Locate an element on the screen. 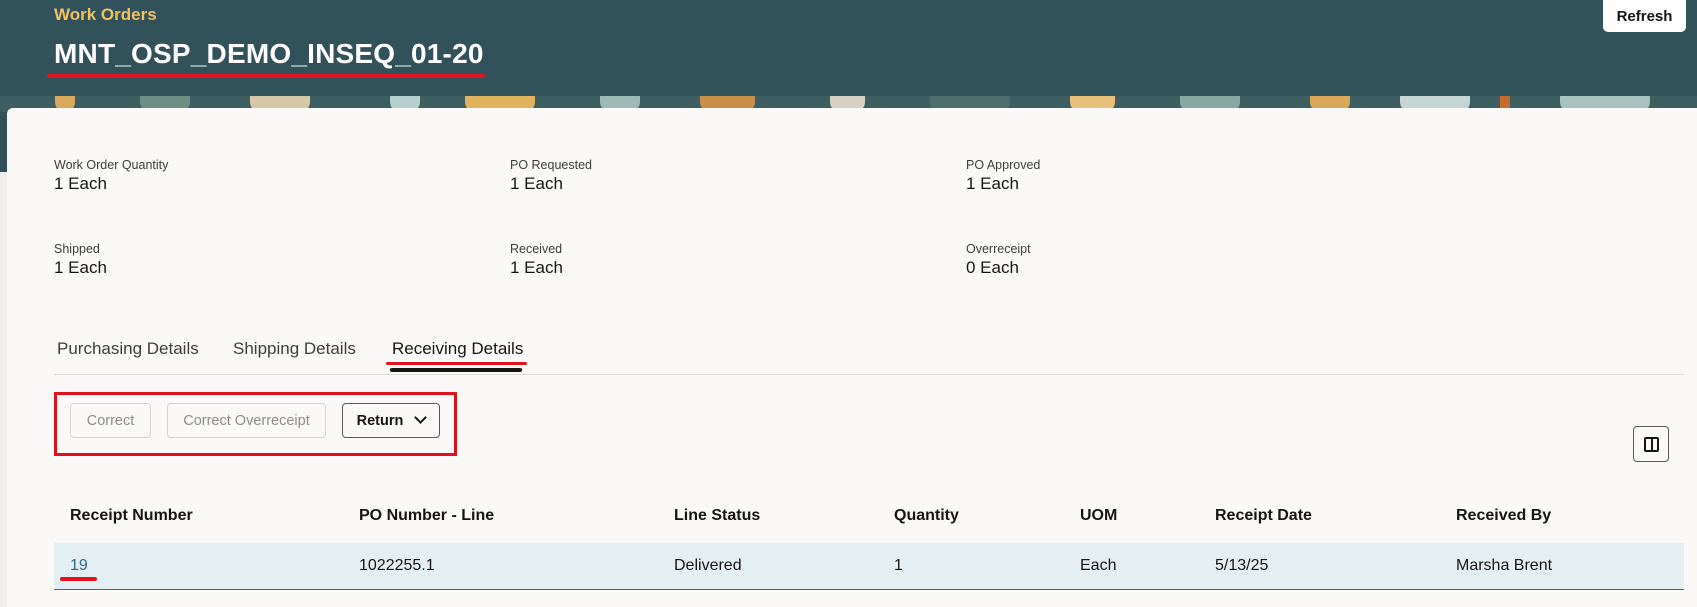 This screenshot has height=607, width=1697. columns-toggle-button is located at coordinates (1651, 444).